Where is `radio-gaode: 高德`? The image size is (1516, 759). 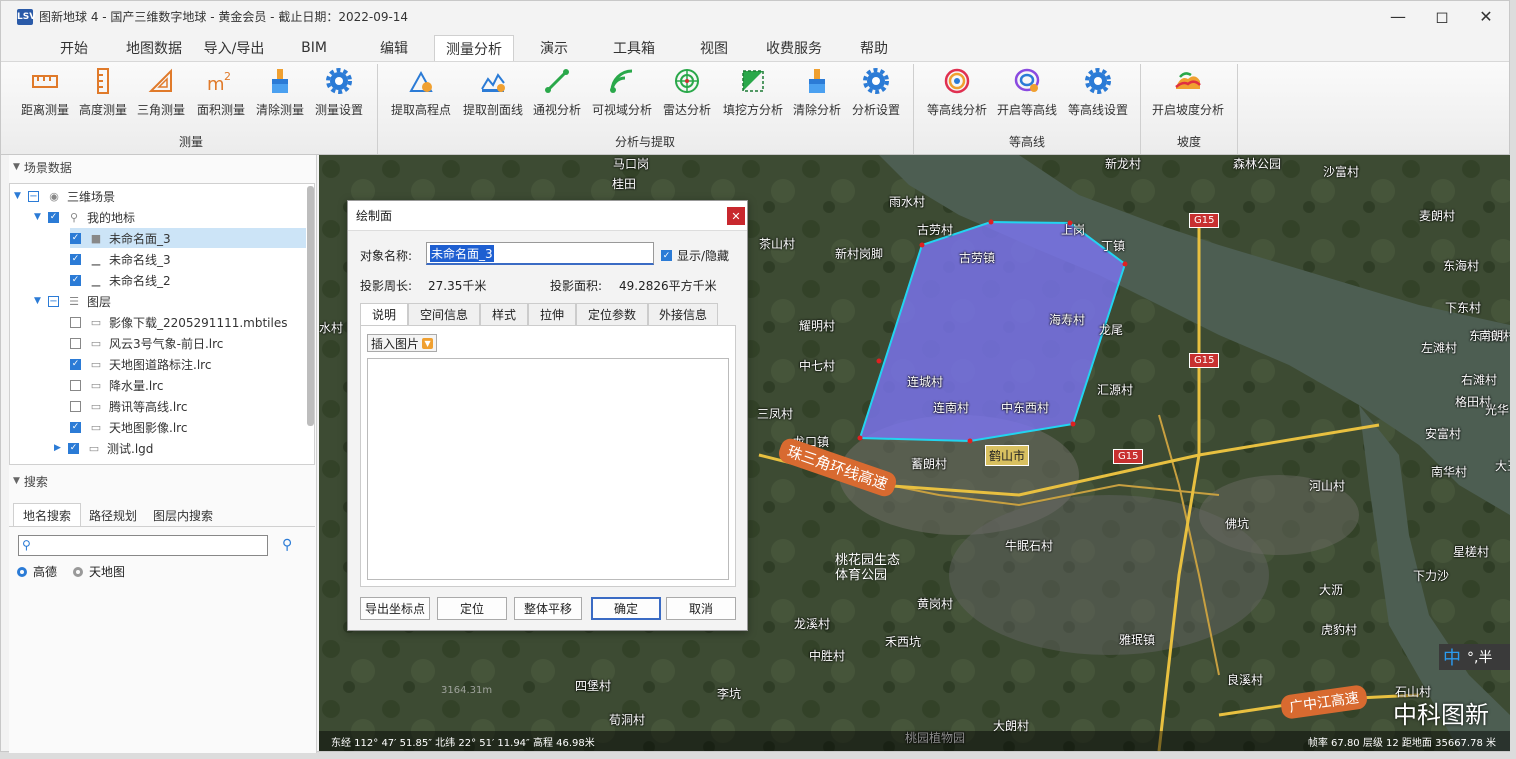
radio-gaode: 高德 is located at coordinates (37, 571).